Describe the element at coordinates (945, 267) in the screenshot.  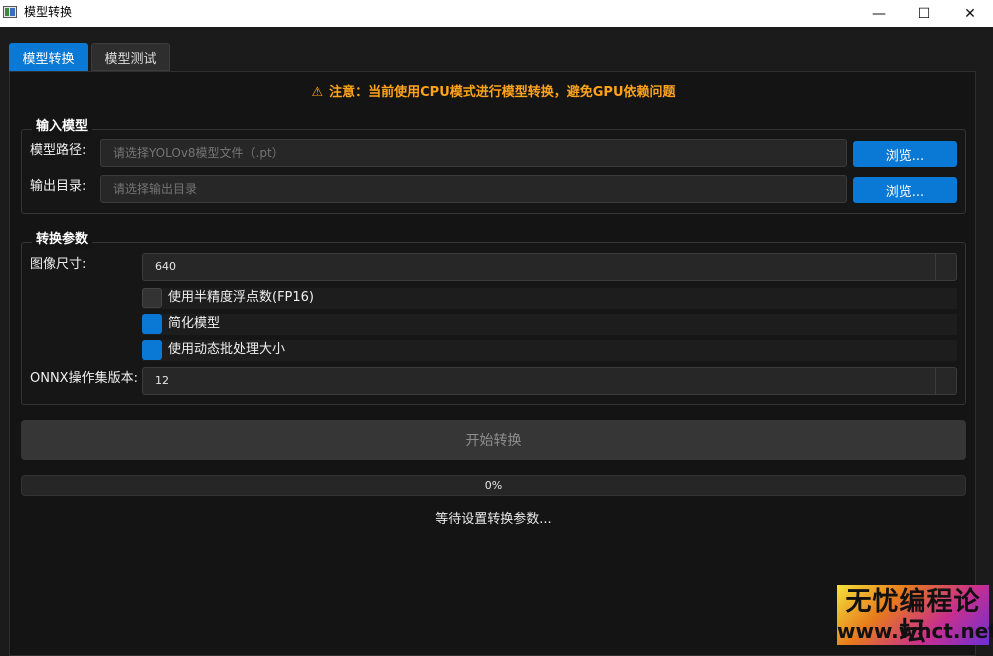
I see `image-size-spin-buttons` at that location.